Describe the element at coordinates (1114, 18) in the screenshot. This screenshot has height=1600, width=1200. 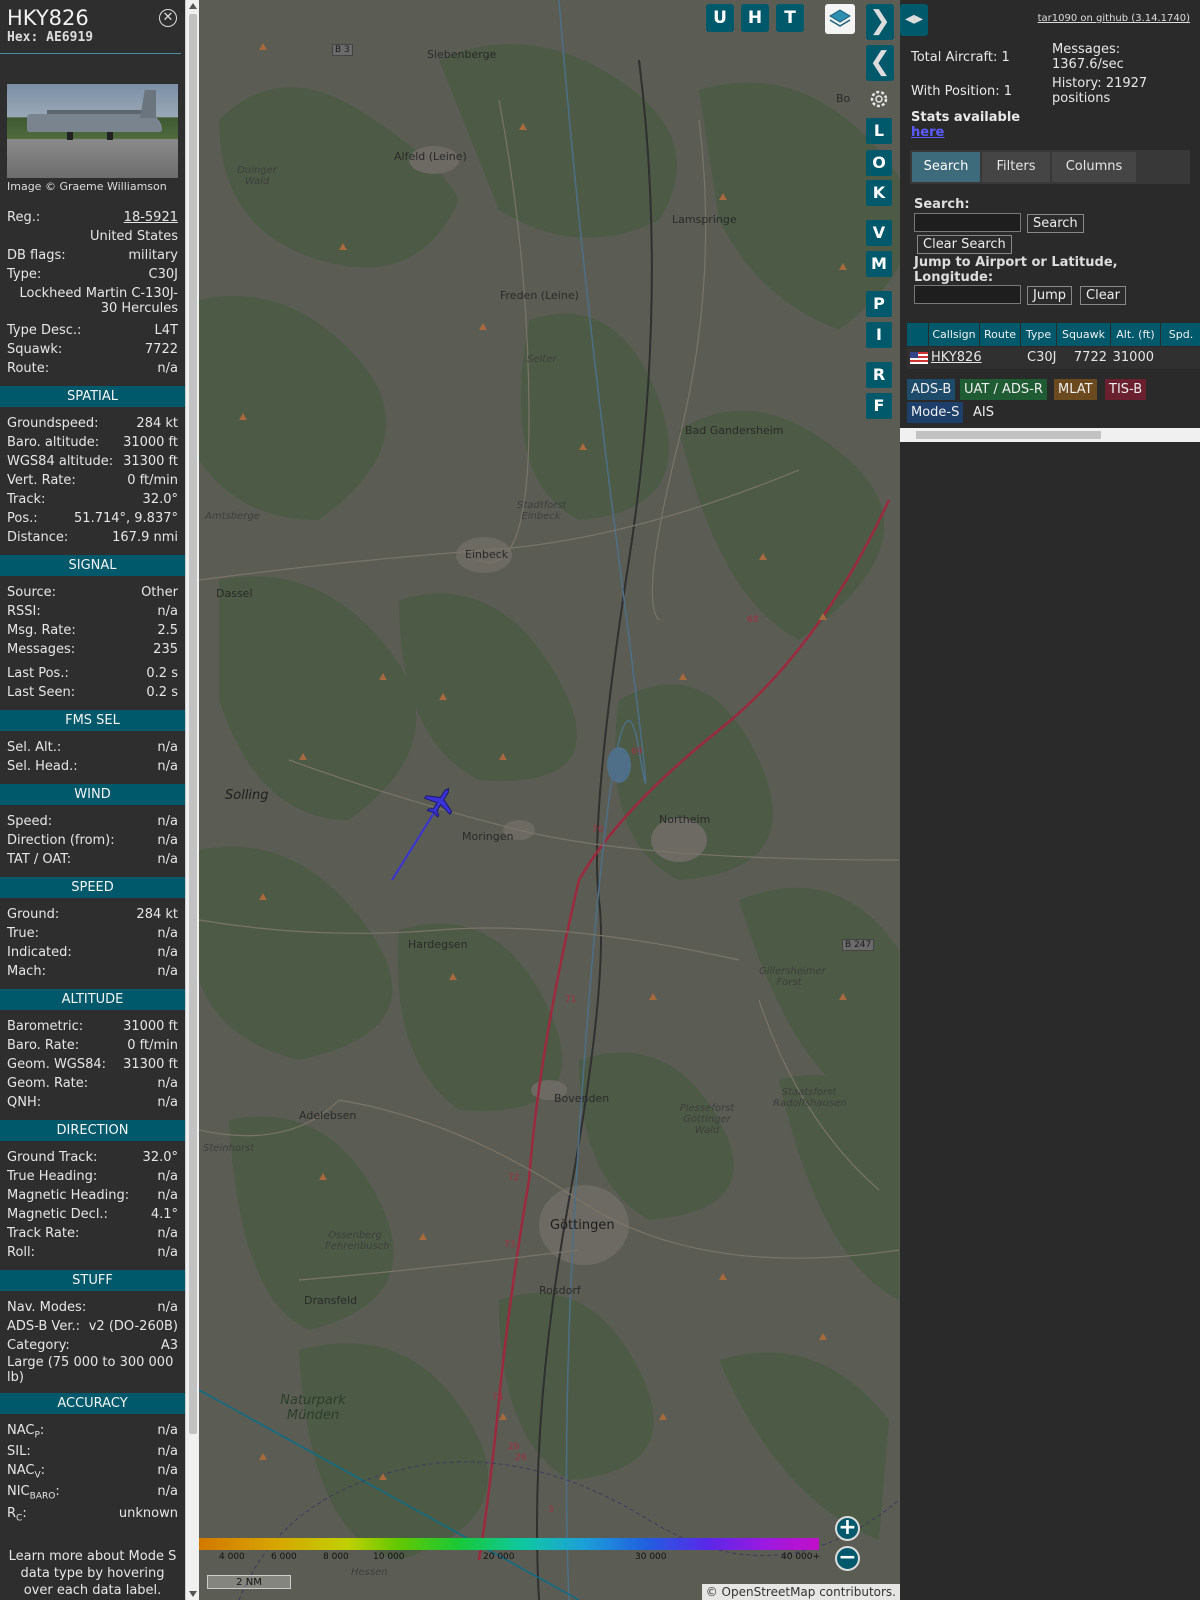
I see `github-link: tar1090 on github (3.14.1740)` at that location.